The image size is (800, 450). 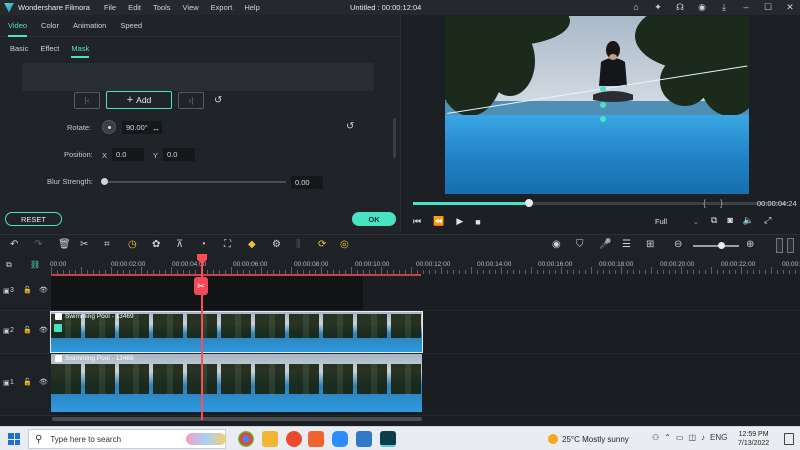 What do you see at coordinates (703, 437) in the screenshot?
I see `speaker-icon: ♪` at bounding box center [703, 437].